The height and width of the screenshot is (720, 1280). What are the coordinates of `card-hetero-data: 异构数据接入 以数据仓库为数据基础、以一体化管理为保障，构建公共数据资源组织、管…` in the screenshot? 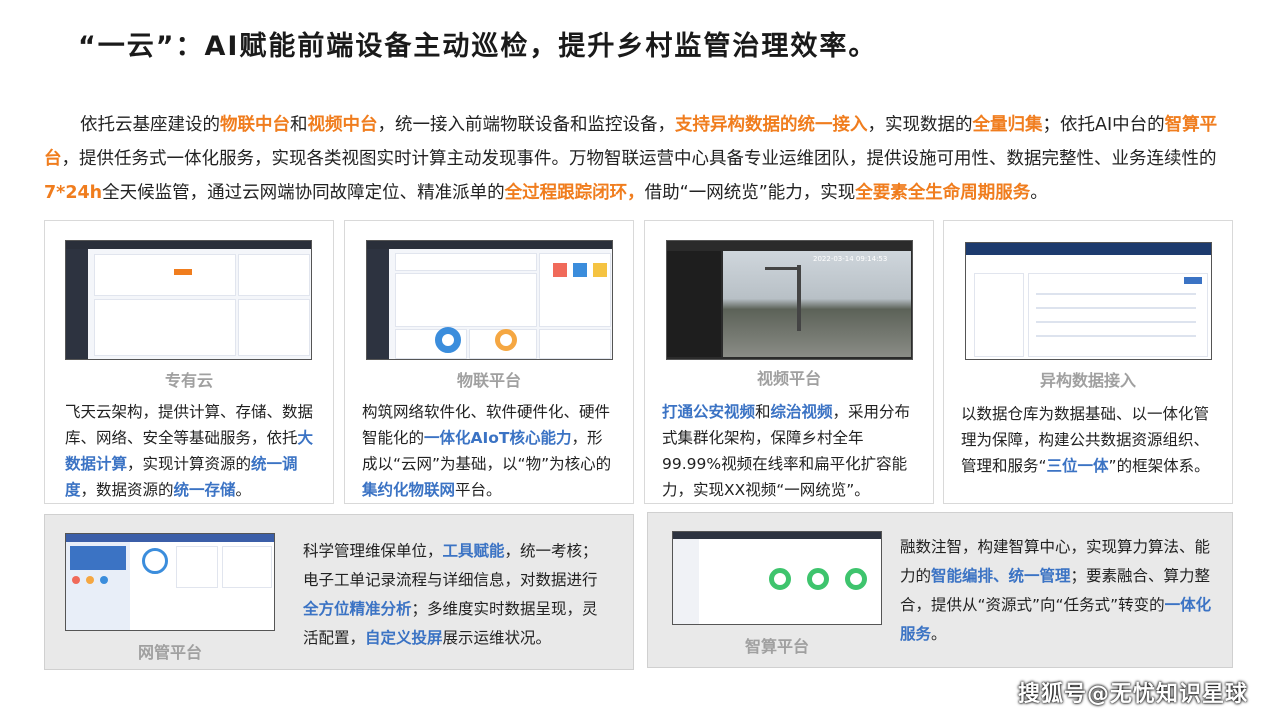 It's located at (1088, 362).